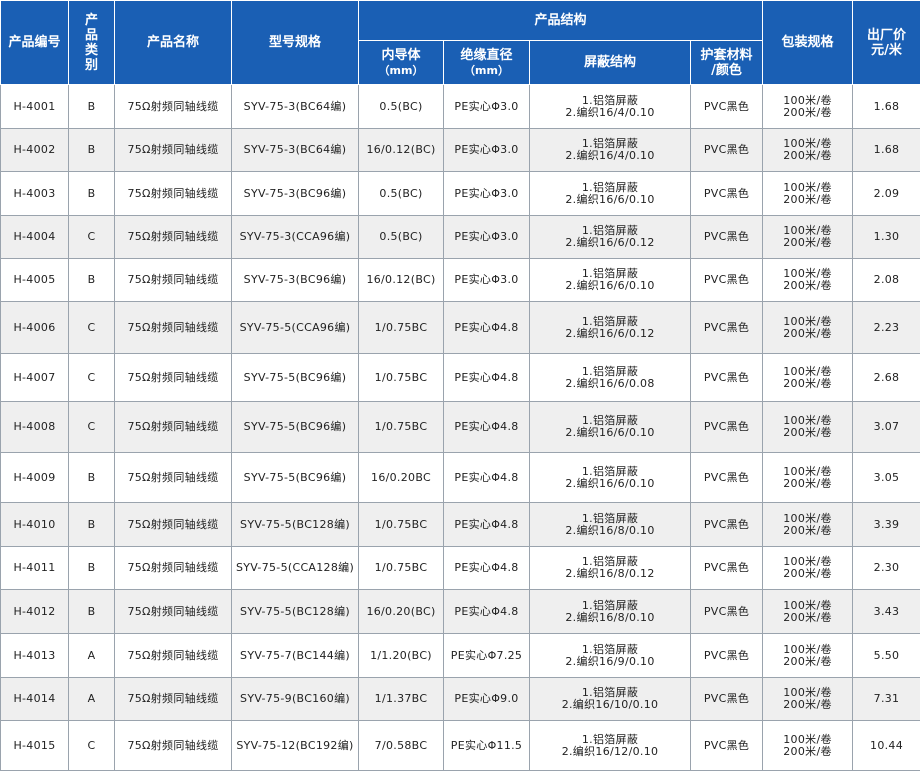 The image size is (920, 771). Describe the element at coordinates (35, 568) in the screenshot. I see `cell-code: H-4011` at that location.